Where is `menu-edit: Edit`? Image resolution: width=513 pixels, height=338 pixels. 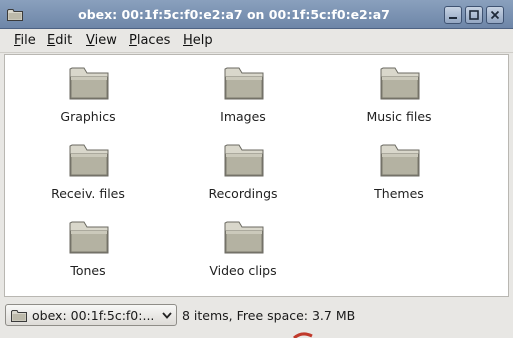 menu-edit: Edit is located at coordinates (59, 40).